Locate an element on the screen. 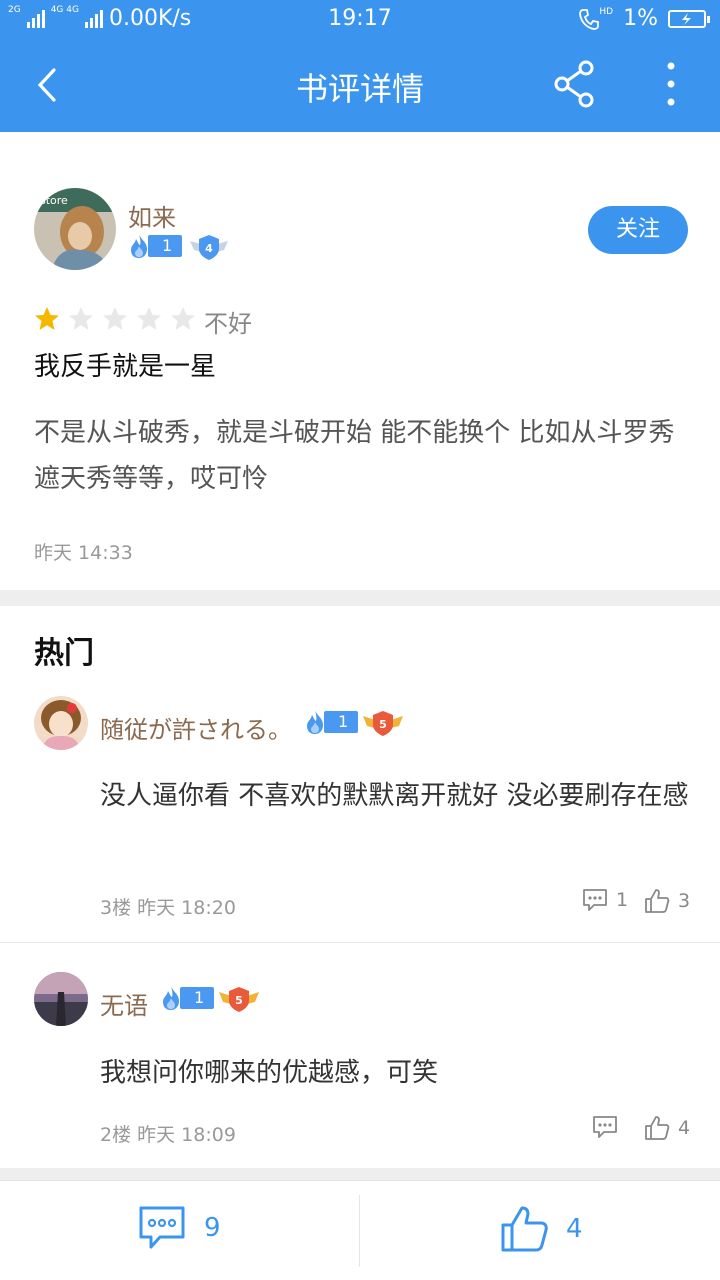 This screenshot has height=1280, width=720. comment-text: 没人逼你看 不喜欢的默默离开就好 没必要刷存在感 is located at coordinates (394, 796).